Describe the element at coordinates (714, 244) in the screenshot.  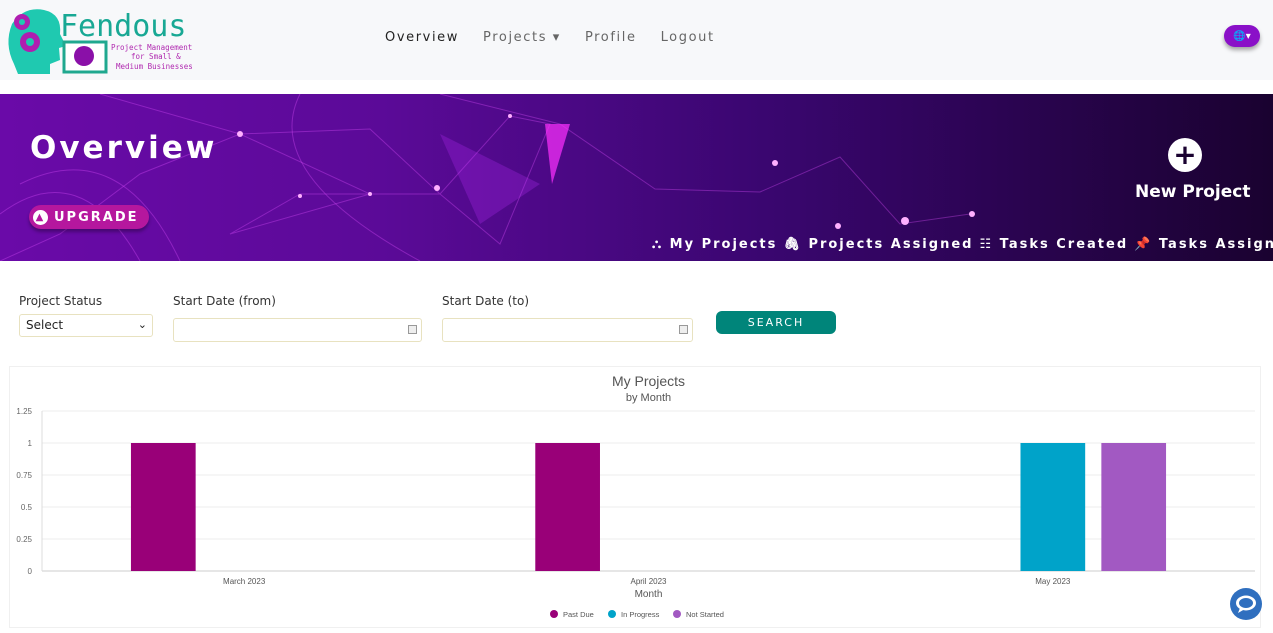
I see `my-projects-link: ⛬ My Projects` at that location.